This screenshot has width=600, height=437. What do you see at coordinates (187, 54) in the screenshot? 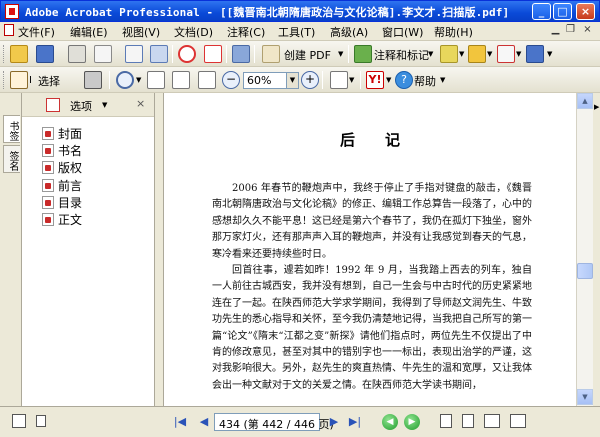
I see `stamp-icon` at bounding box center [187, 54].